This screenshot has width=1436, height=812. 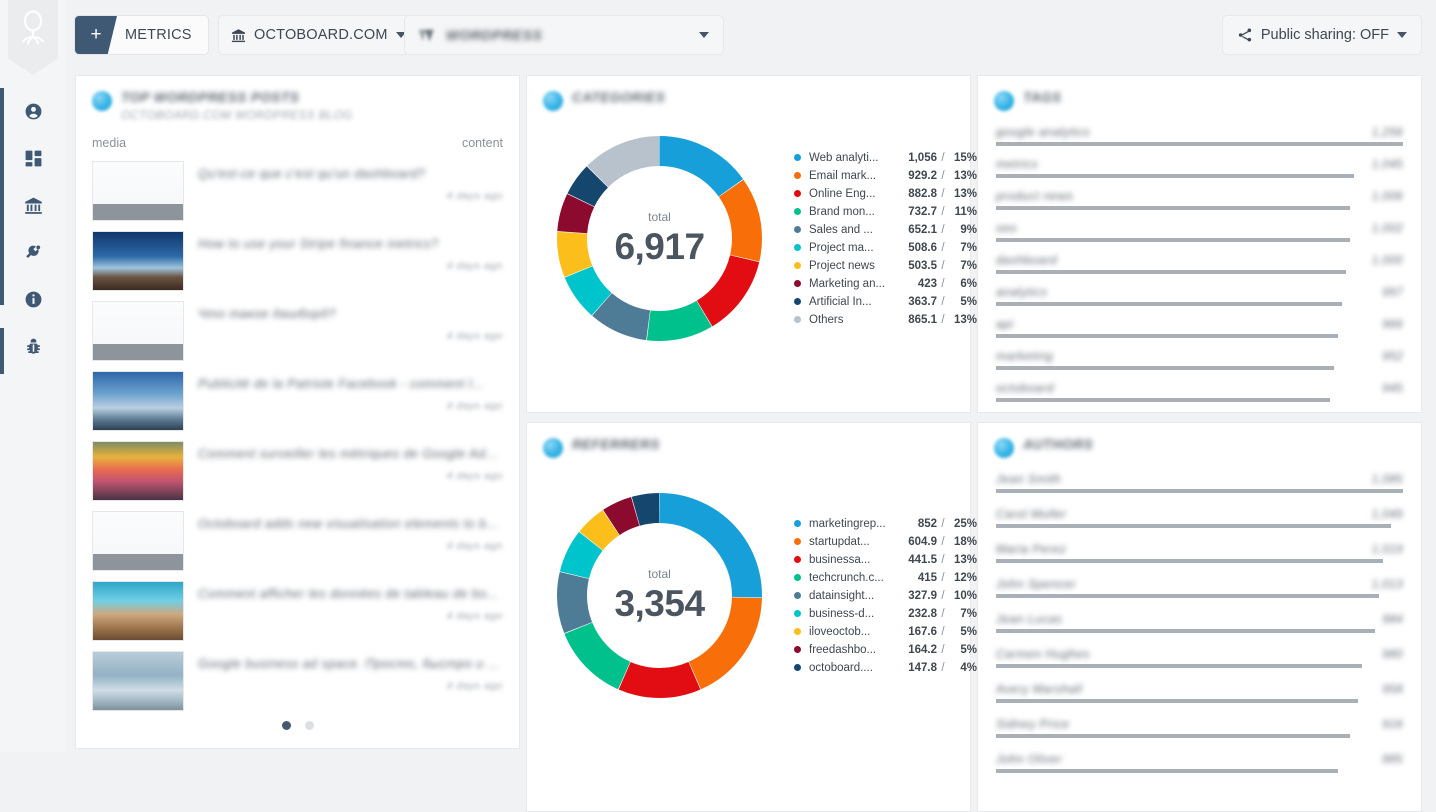 What do you see at coordinates (885, 158) in the screenshot?
I see `legend-item: Web analyti...1,056/15%` at bounding box center [885, 158].